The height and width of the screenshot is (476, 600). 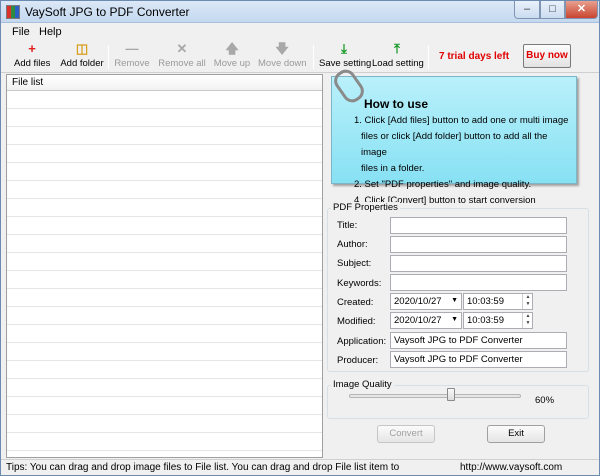 What do you see at coordinates (451, 394) in the screenshot?
I see `image-quality-slider-thumb` at bounding box center [451, 394].